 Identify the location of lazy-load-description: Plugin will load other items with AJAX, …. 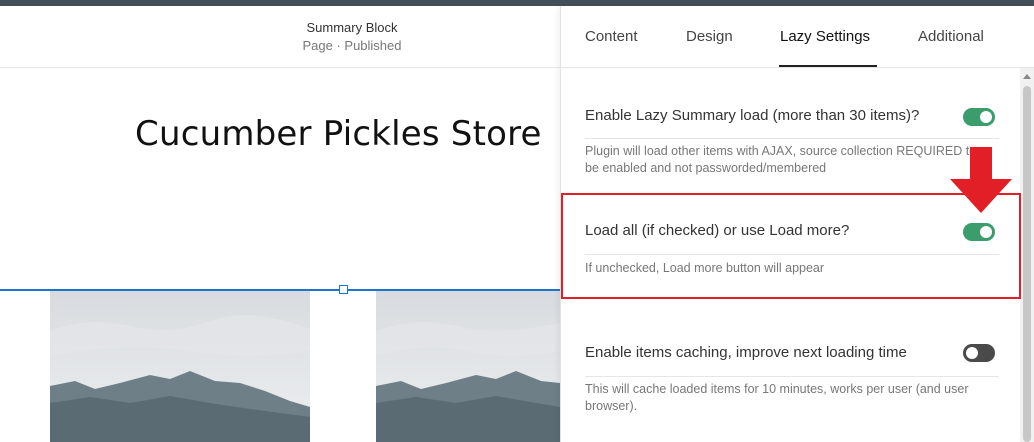
(781, 159).